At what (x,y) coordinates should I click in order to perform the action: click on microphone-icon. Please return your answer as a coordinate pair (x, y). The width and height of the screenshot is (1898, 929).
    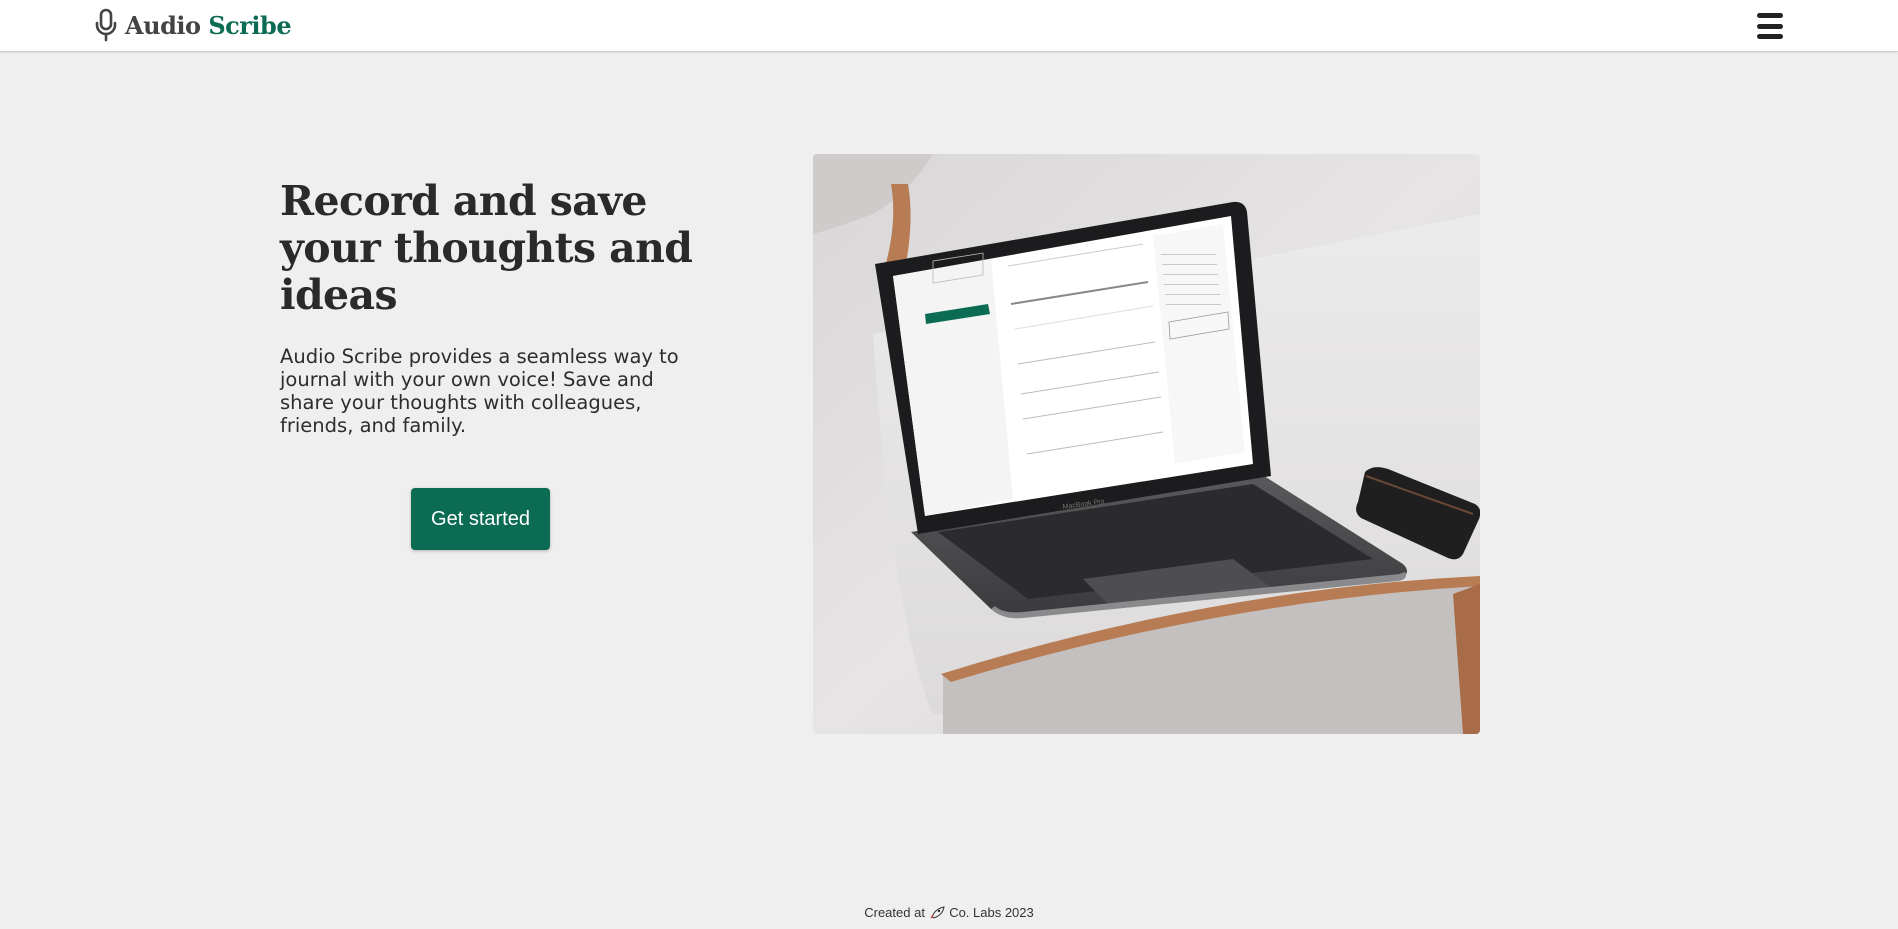
    Looking at the image, I should click on (106, 25).